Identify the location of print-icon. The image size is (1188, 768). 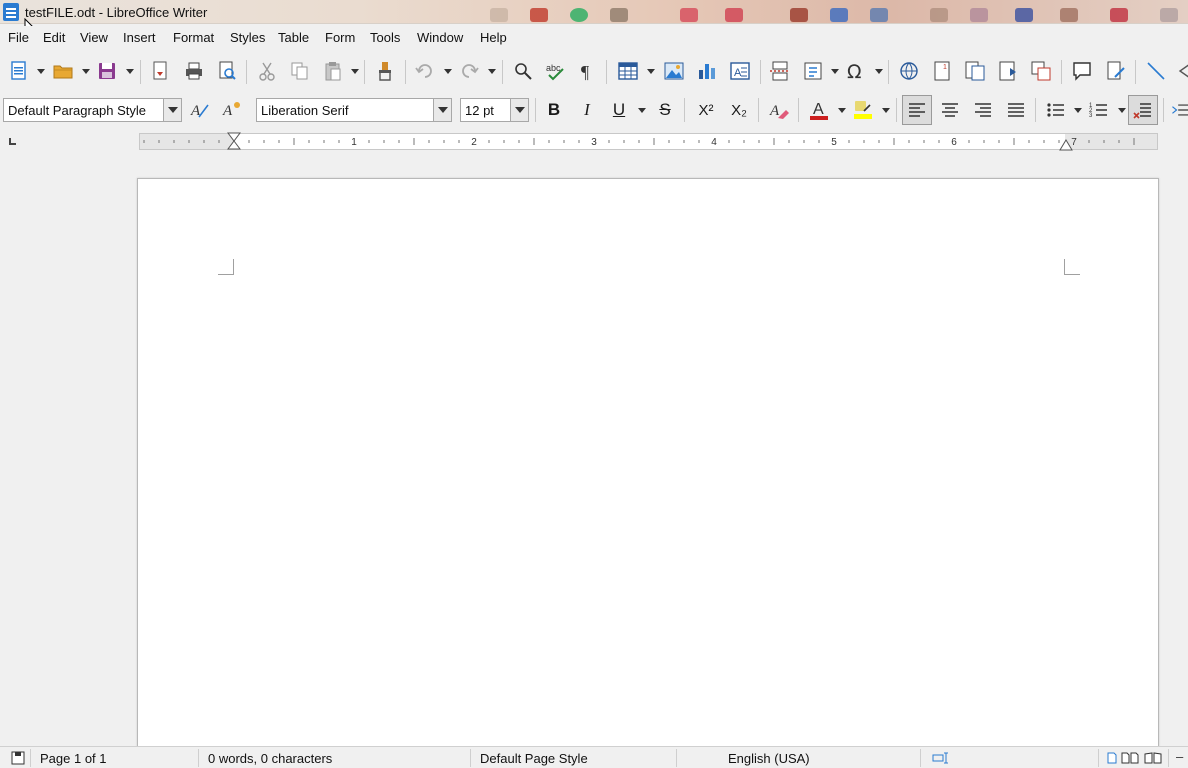
(194, 71).